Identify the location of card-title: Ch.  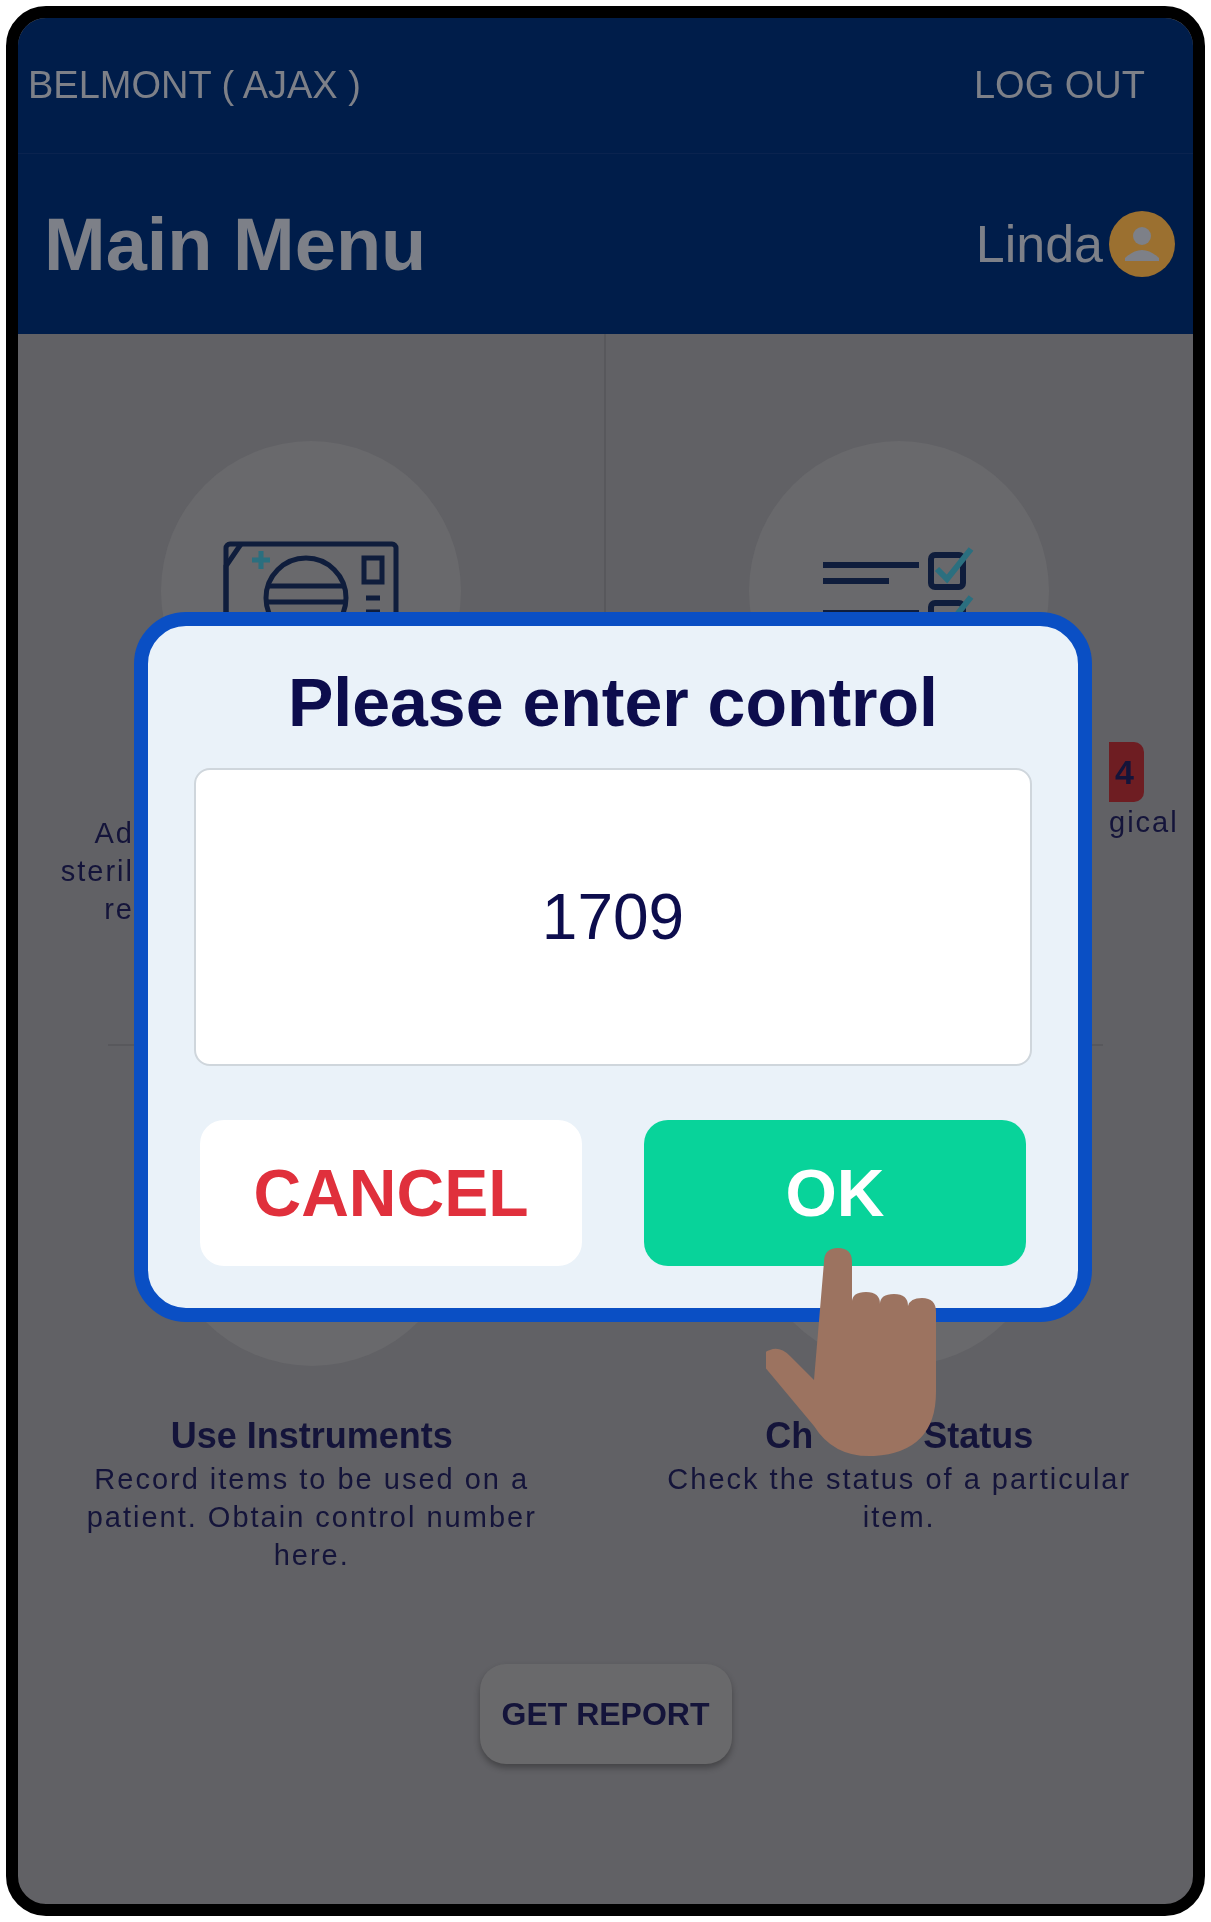
(789, 1436).